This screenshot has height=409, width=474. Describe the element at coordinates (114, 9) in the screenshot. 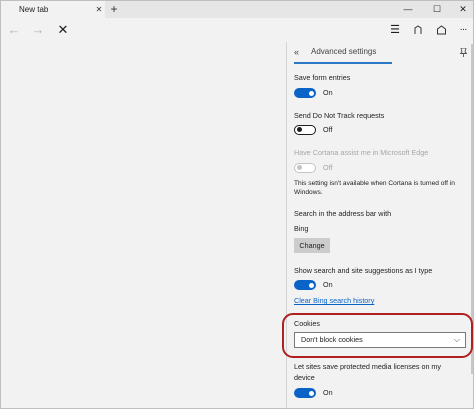

I see `new-tab-plus-icon: +` at that location.